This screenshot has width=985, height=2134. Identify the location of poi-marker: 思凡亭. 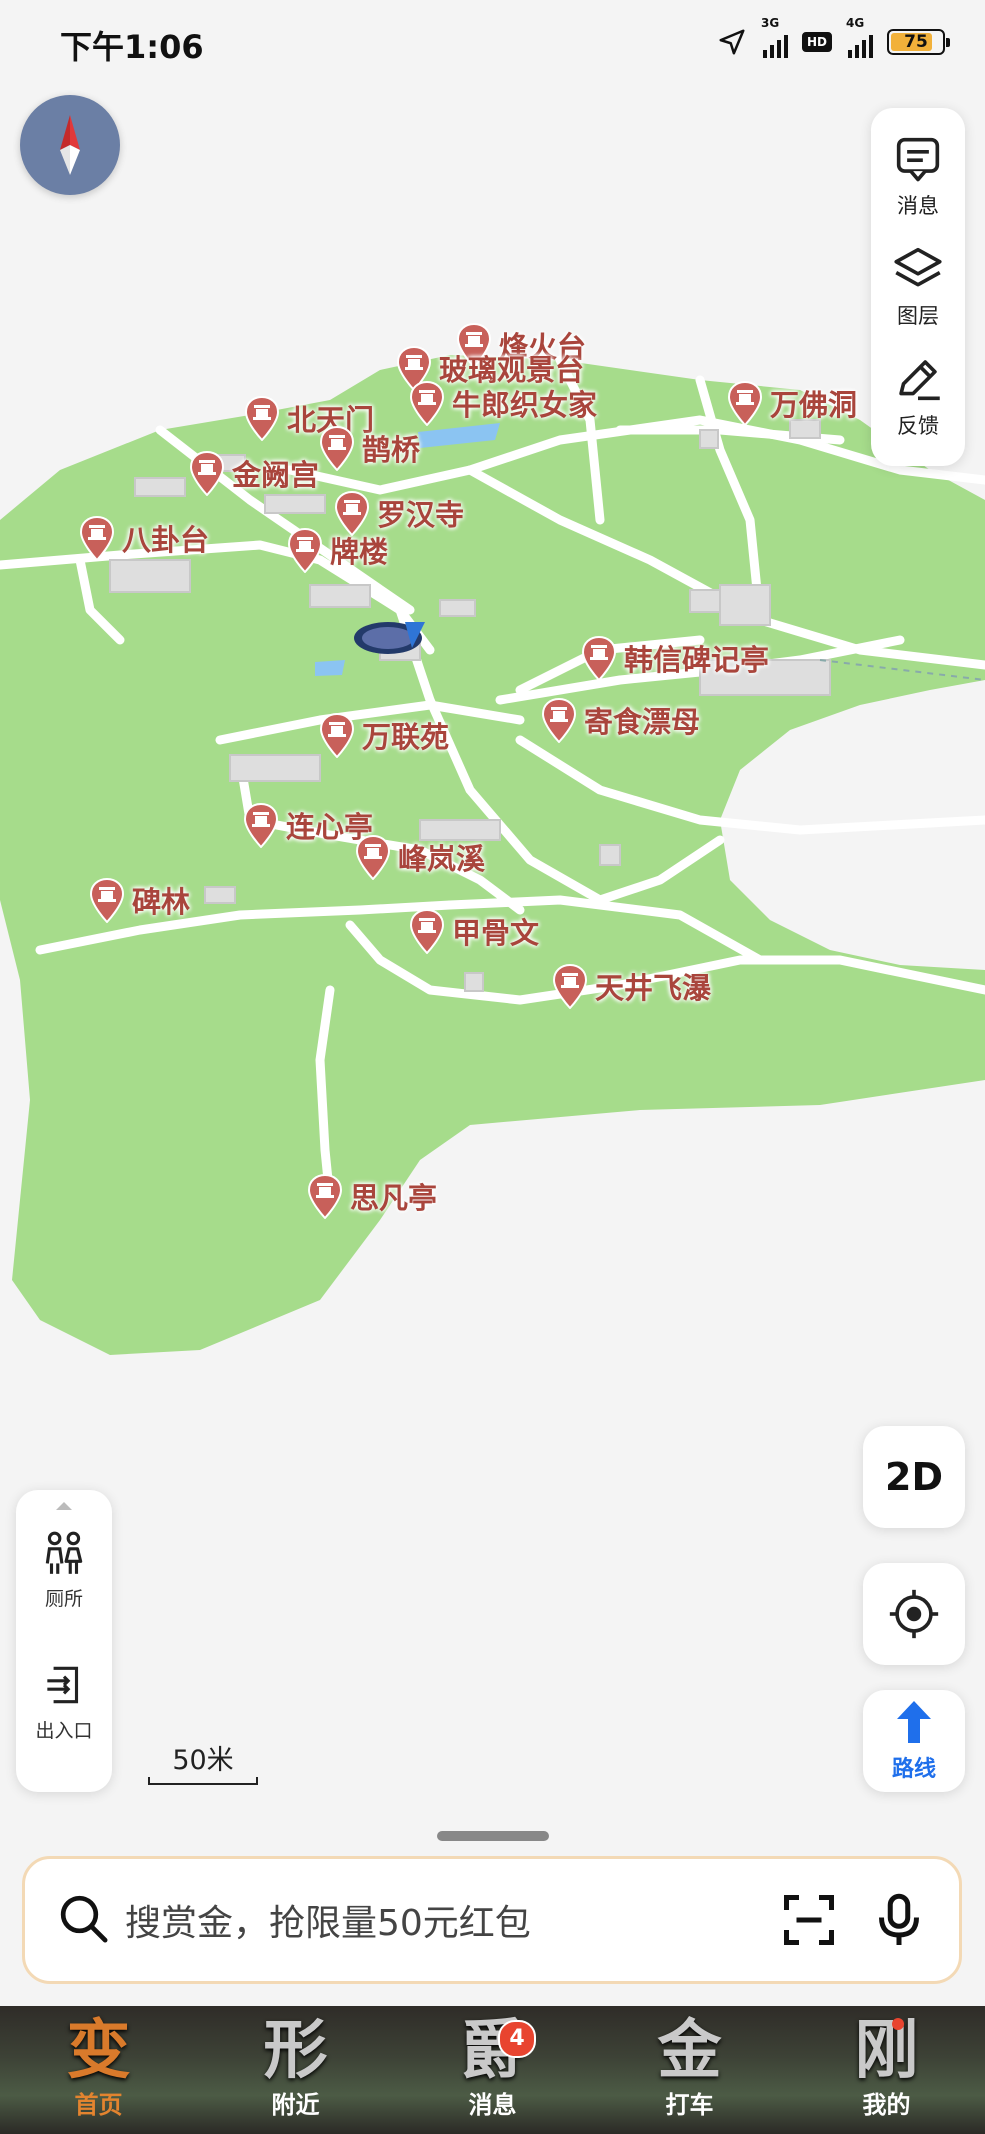
(371, 1196).